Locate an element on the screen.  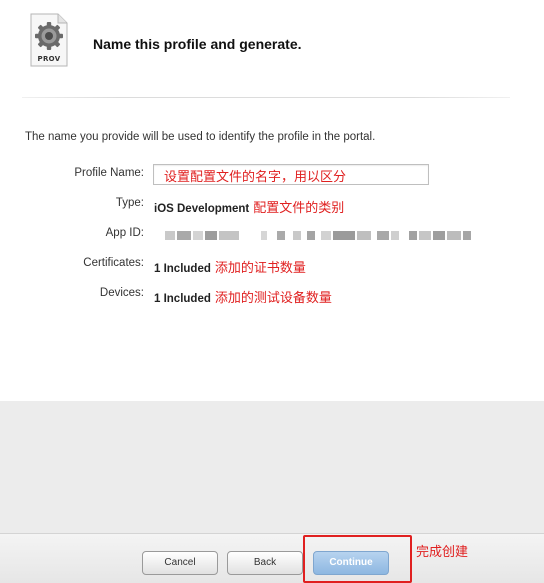
certificates-value-wrap: 1 Included 添加的证书数量 is located at coordinates (230, 266).